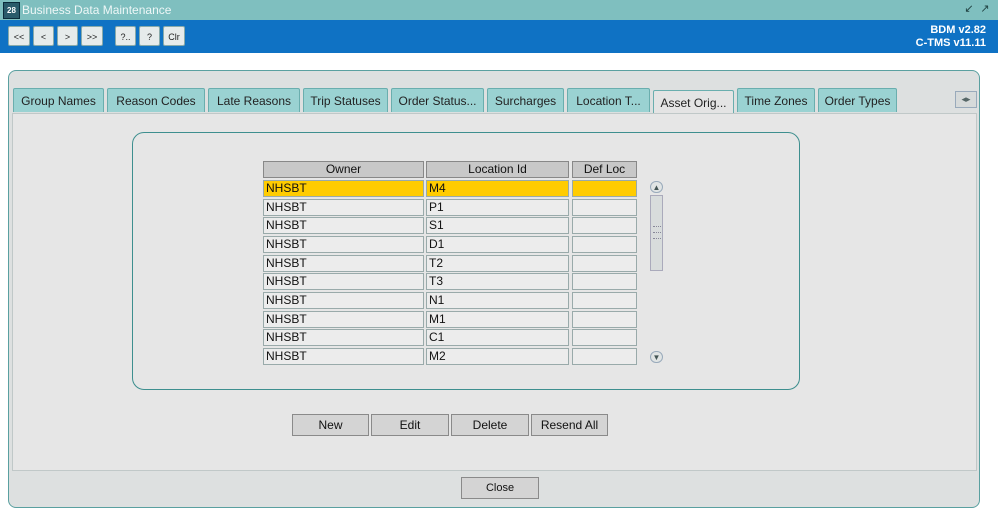 The width and height of the screenshot is (998, 526). I want to click on edit-button: Edit, so click(410, 425).